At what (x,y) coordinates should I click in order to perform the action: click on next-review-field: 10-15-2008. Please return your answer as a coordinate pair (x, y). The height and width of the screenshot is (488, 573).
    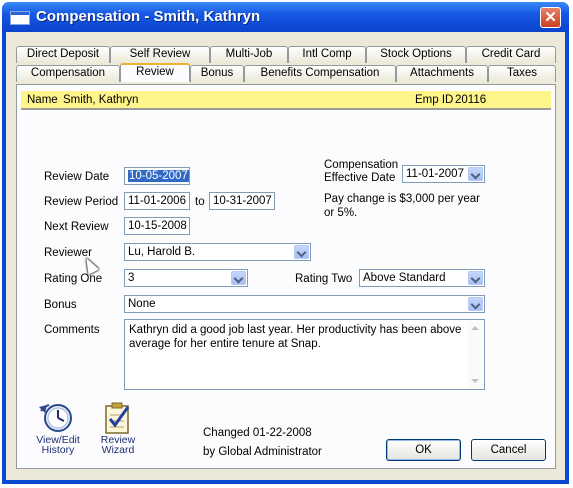
    Looking at the image, I should click on (157, 226).